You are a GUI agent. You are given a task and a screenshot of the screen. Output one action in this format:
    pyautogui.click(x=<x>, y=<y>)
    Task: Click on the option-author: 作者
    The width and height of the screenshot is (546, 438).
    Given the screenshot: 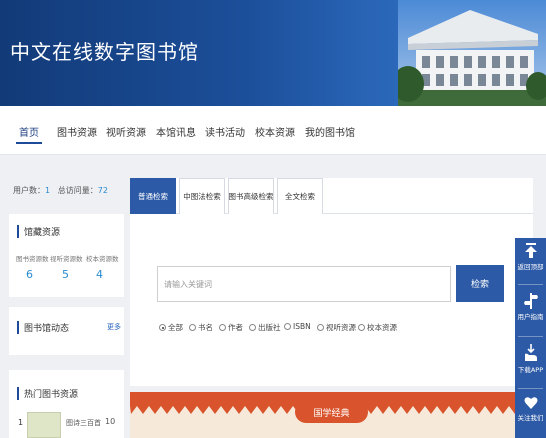 What is the action you would take?
    pyautogui.click(x=231, y=327)
    